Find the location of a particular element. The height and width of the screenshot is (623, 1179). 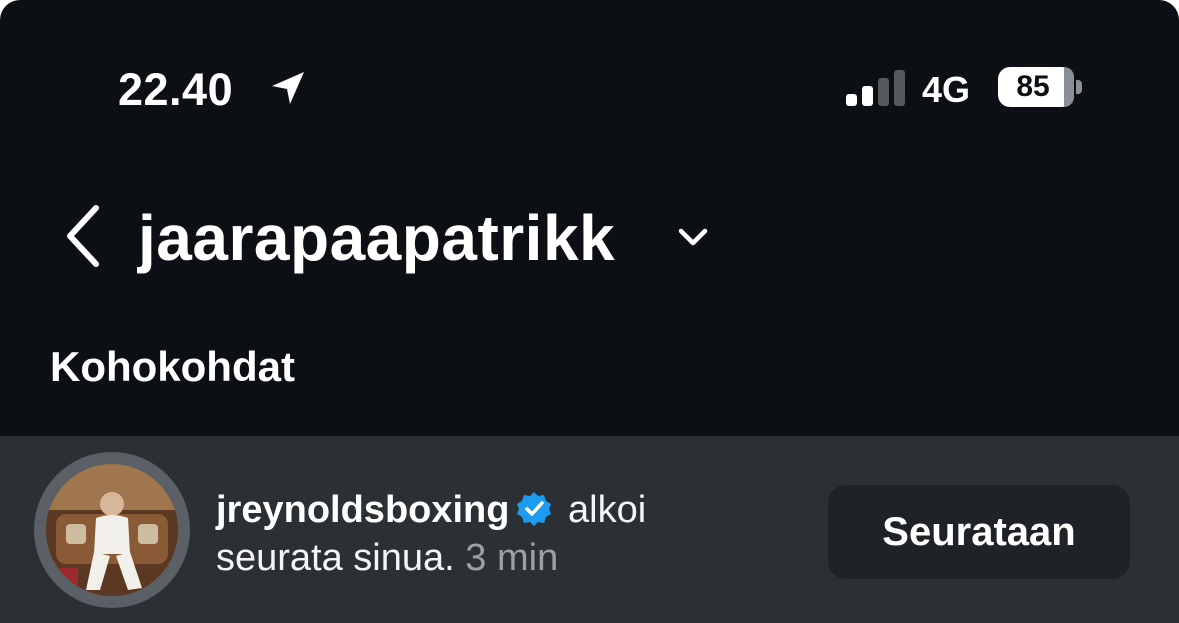

avatar is located at coordinates (112, 530).